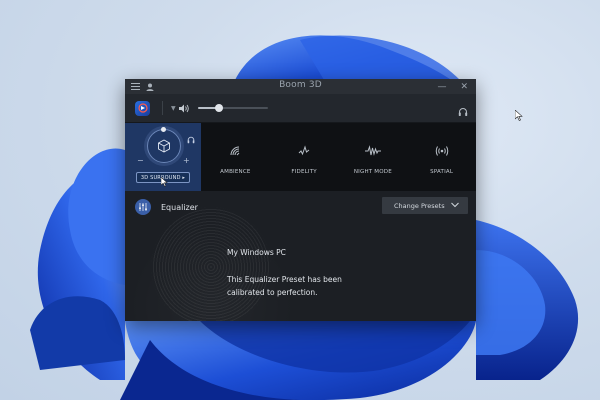  I want to click on dial-knob, so click(163, 129).